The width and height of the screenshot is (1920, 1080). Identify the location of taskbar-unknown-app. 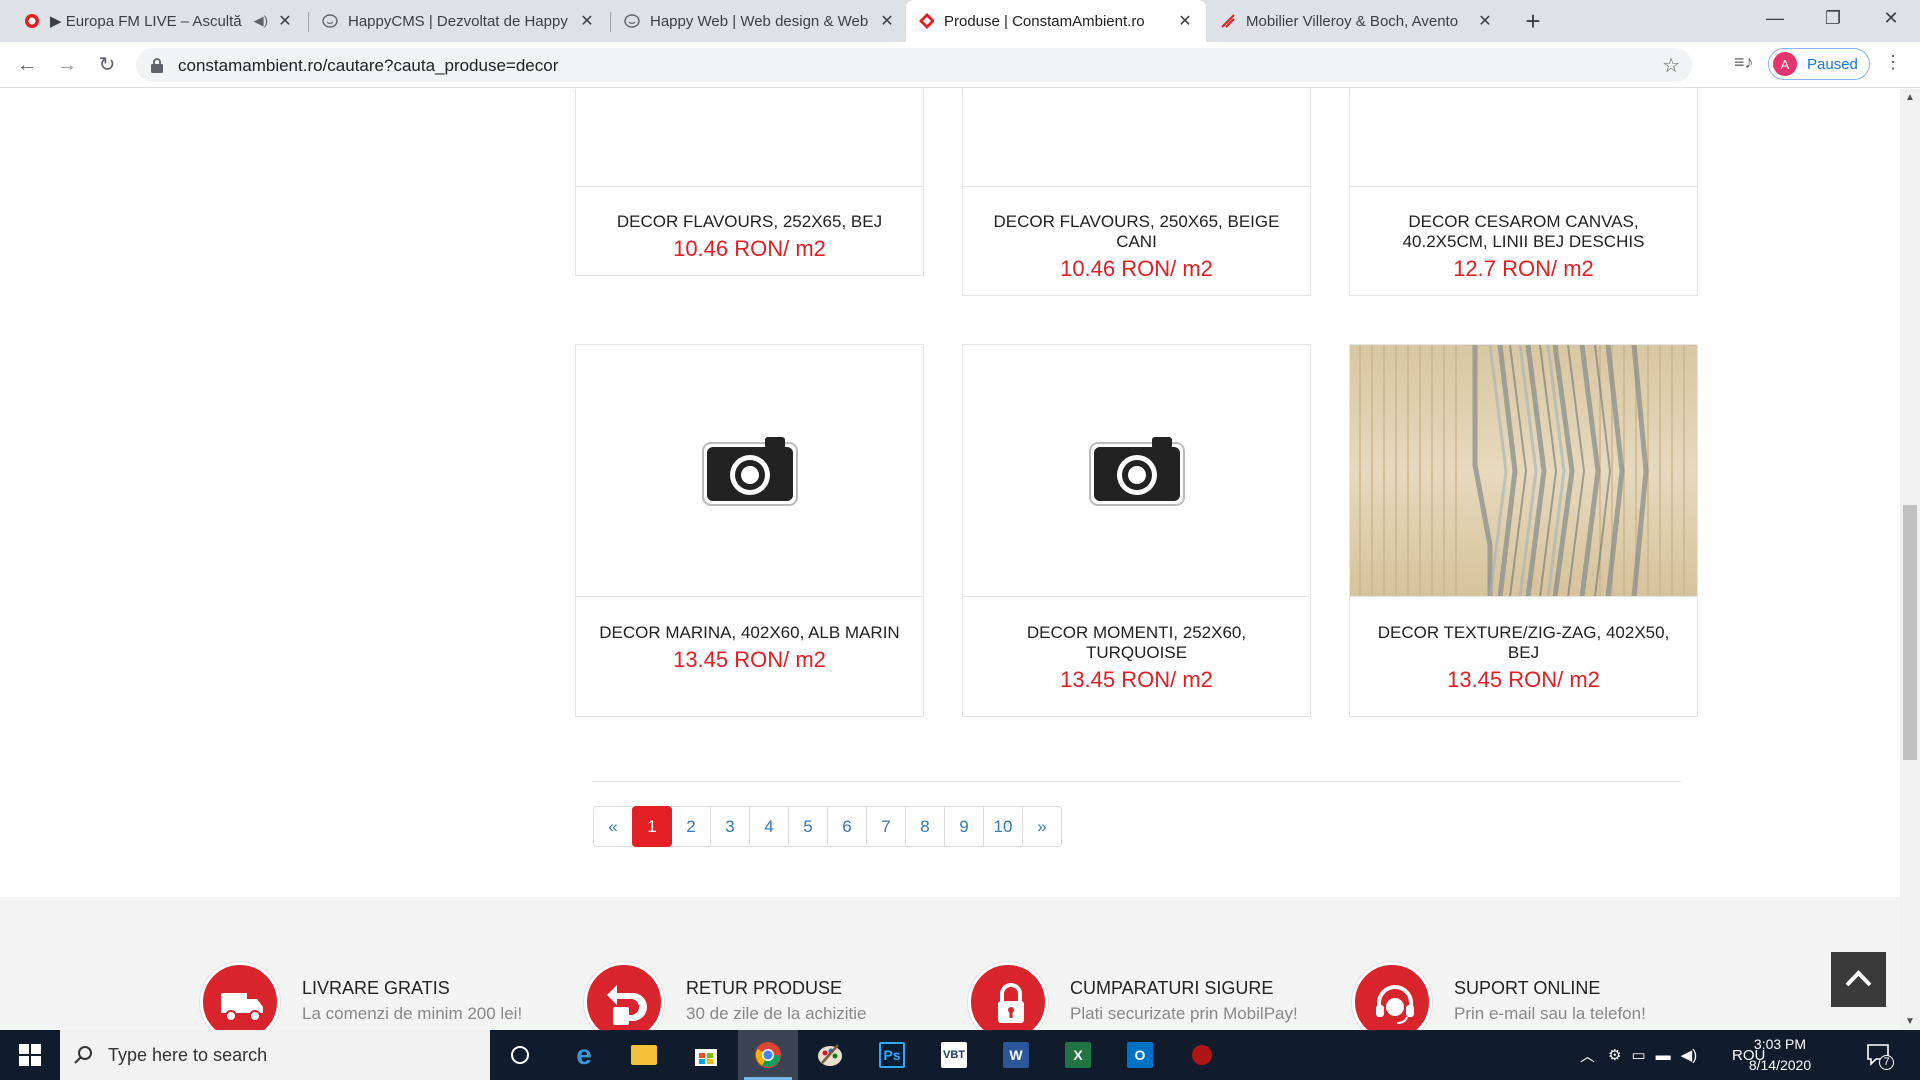
(1202, 1055).